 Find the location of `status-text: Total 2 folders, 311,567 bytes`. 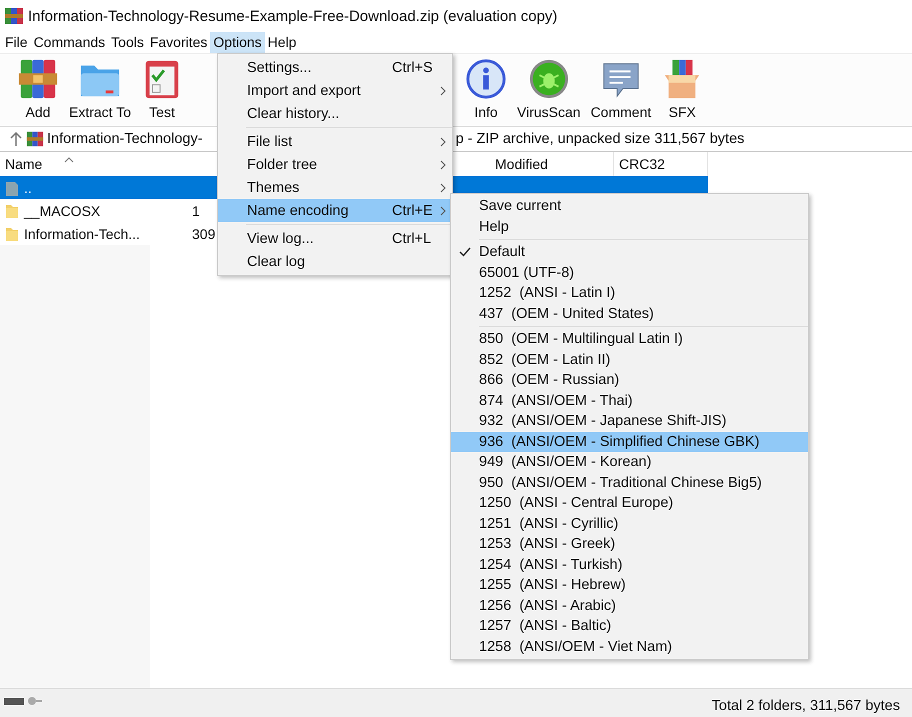

status-text: Total 2 folders, 311,567 bytes is located at coordinates (806, 706).